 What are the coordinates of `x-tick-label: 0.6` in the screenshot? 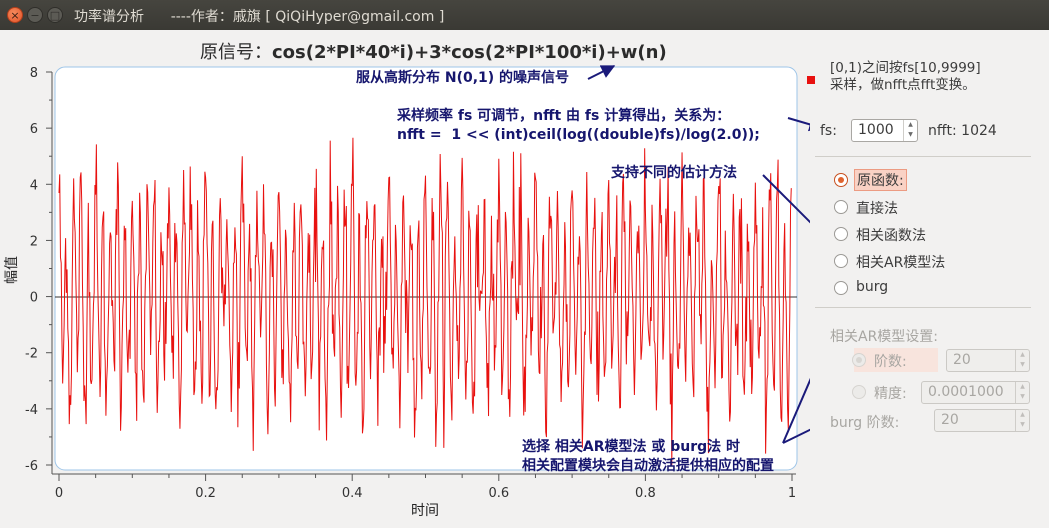 It's located at (498, 493).